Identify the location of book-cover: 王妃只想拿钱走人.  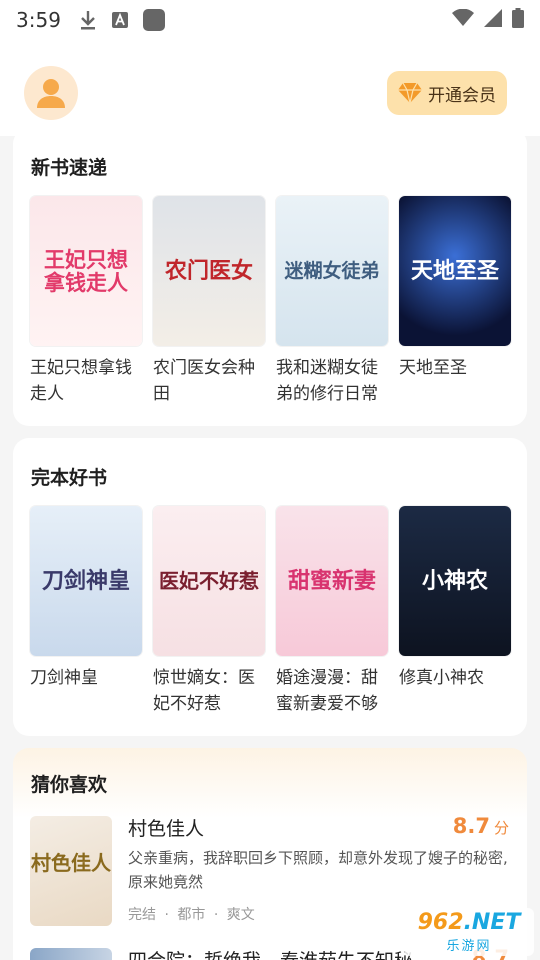
(86, 271).